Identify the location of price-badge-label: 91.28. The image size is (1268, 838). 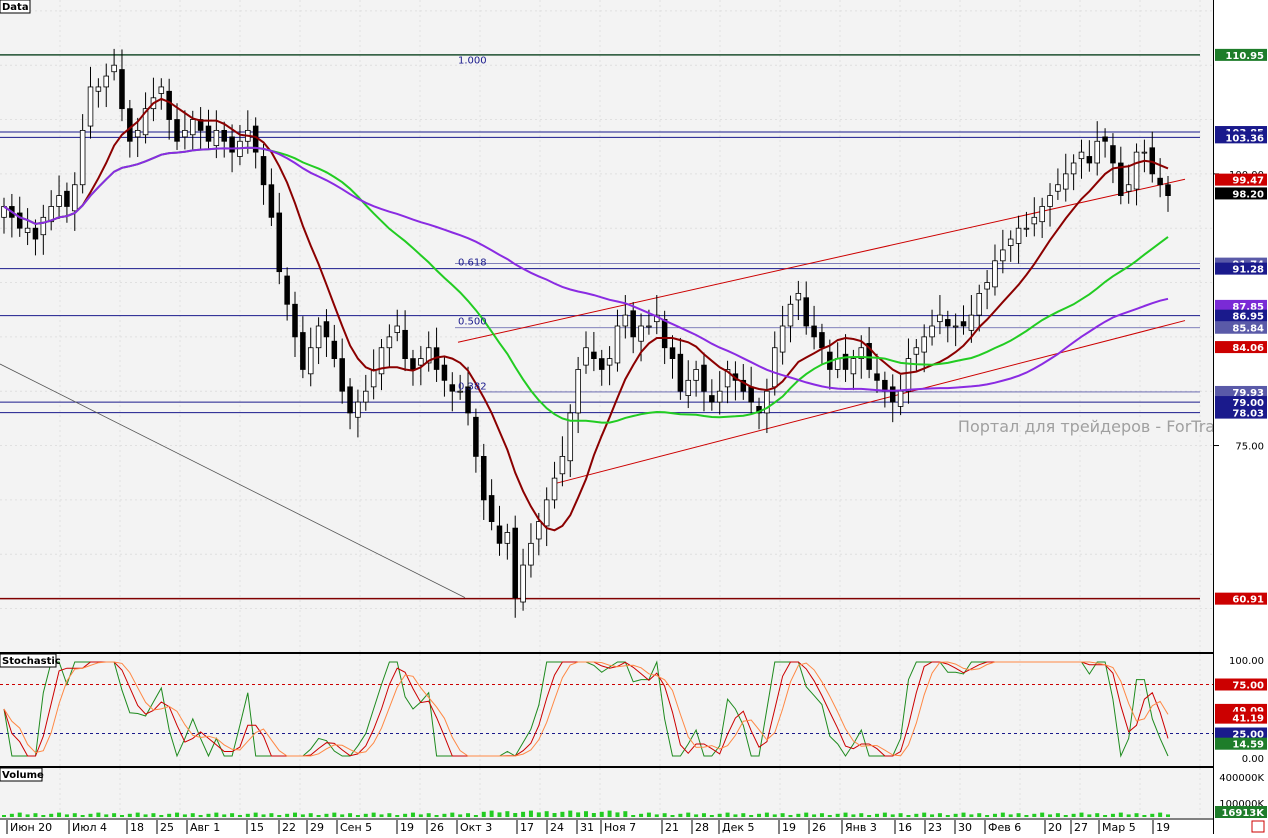
(1248, 270).